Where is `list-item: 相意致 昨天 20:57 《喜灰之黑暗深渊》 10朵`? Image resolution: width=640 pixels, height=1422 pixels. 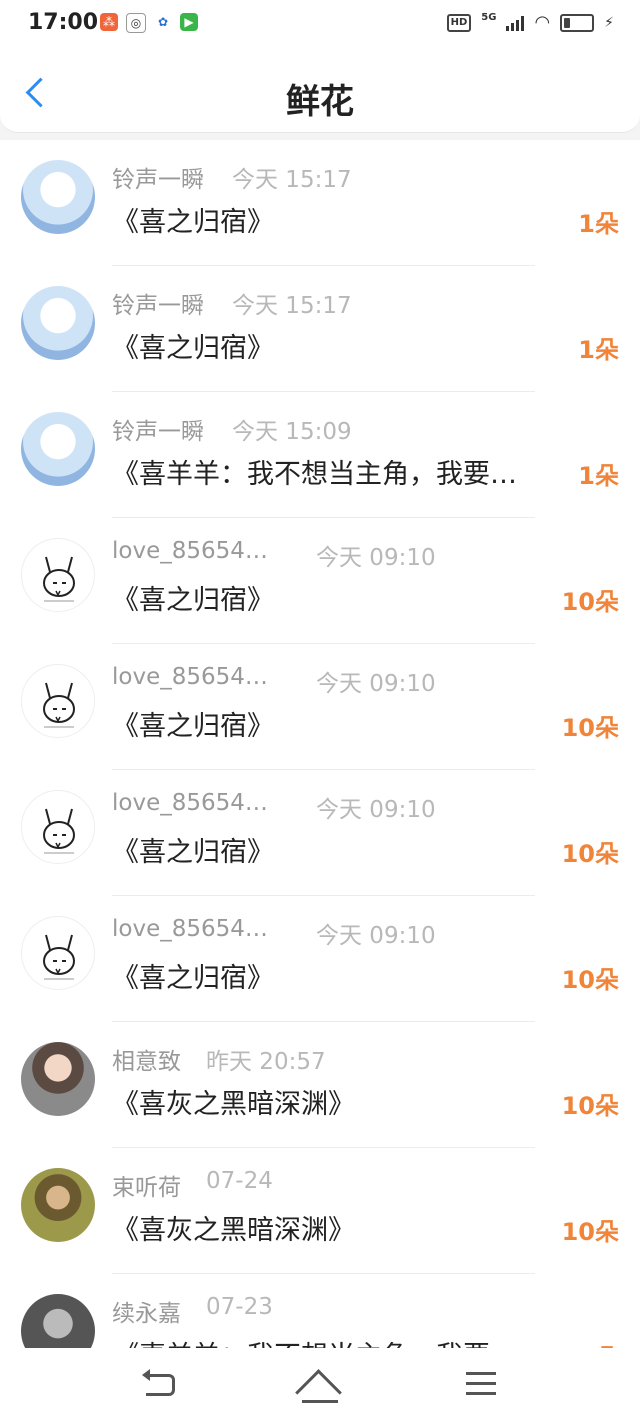
list-item: 相意致 昨天 20:57 《喜灰之黑暗深渊》 10朵 is located at coordinates (320, 1085).